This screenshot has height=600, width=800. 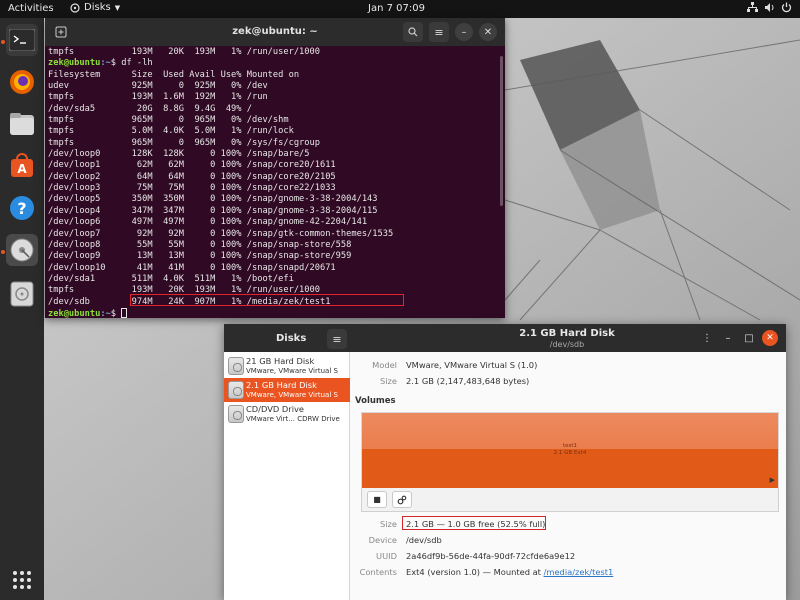 I want to click on svg-text: A, so click(x=22, y=169).